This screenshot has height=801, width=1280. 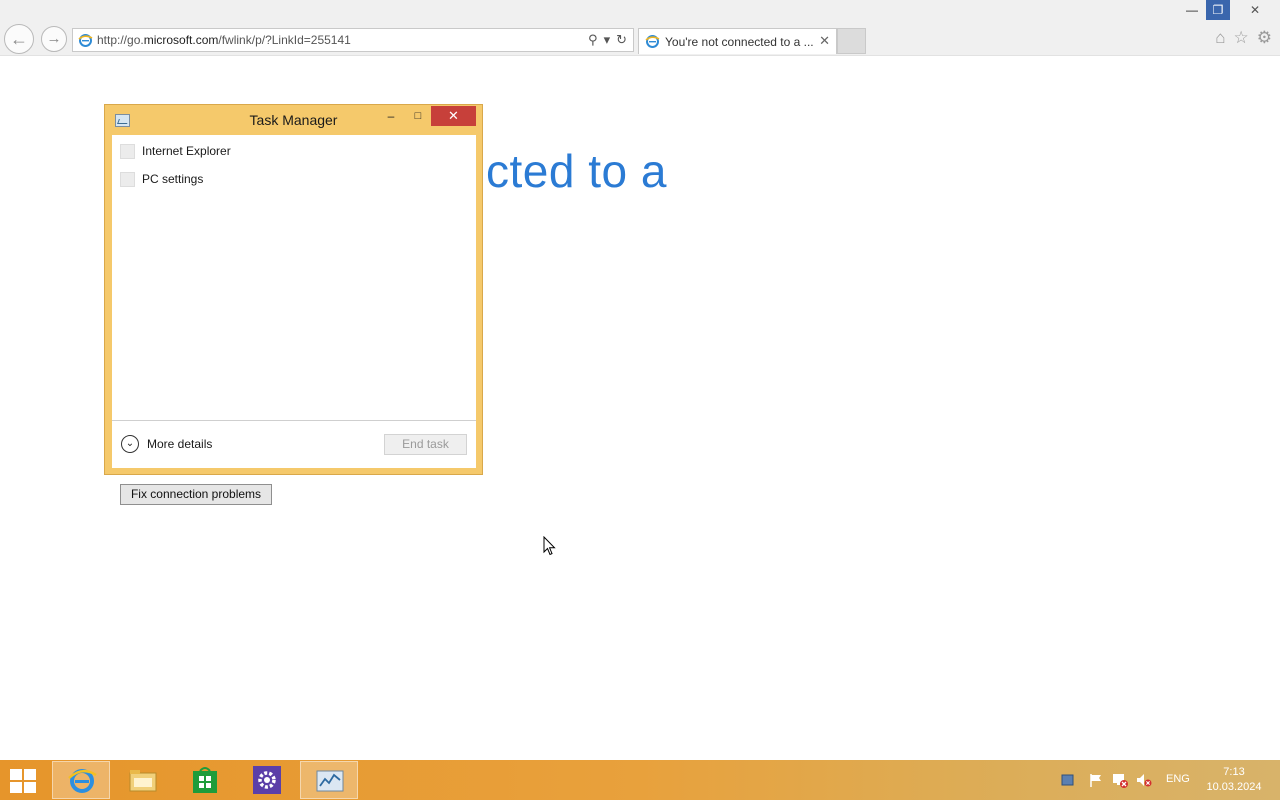 I want to click on list-item-pc-settings: PC settings, so click(x=294, y=178).